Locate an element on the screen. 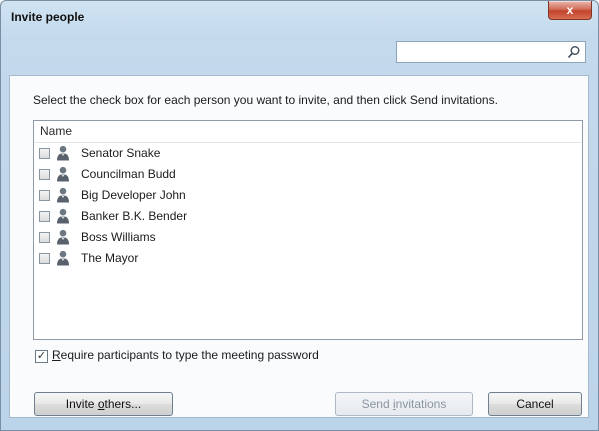  list-item: Boss Williams is located at coordinates (308, 237).